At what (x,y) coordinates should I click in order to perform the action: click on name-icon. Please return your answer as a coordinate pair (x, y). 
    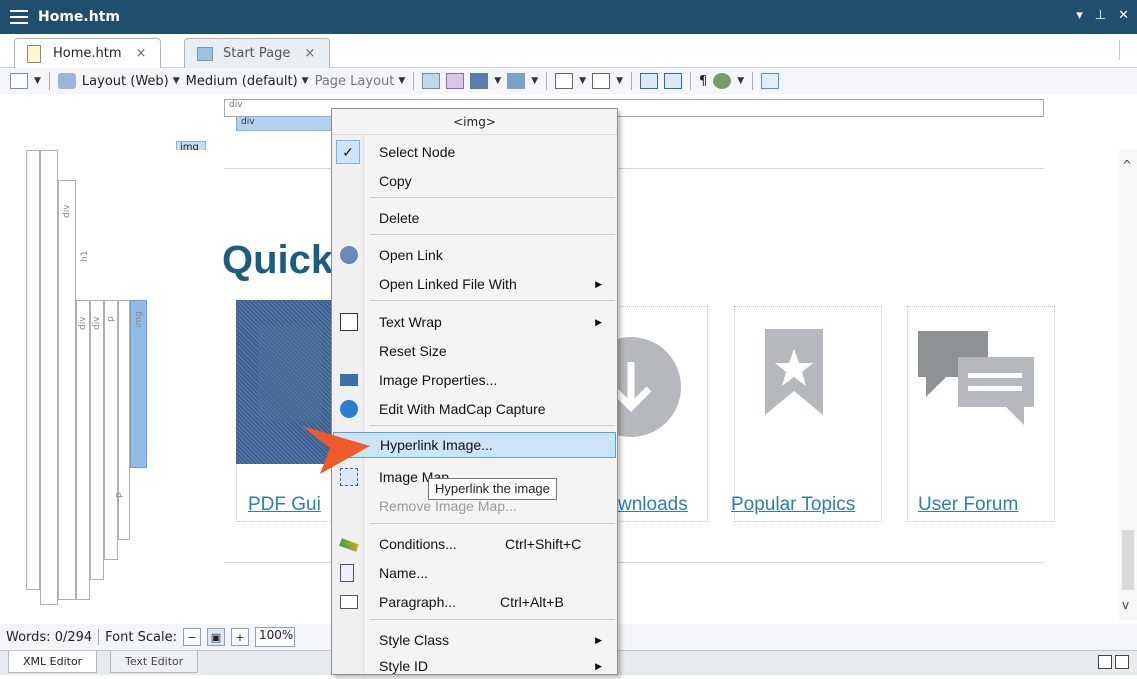
    Looking at the image, I should click on (347, 573).